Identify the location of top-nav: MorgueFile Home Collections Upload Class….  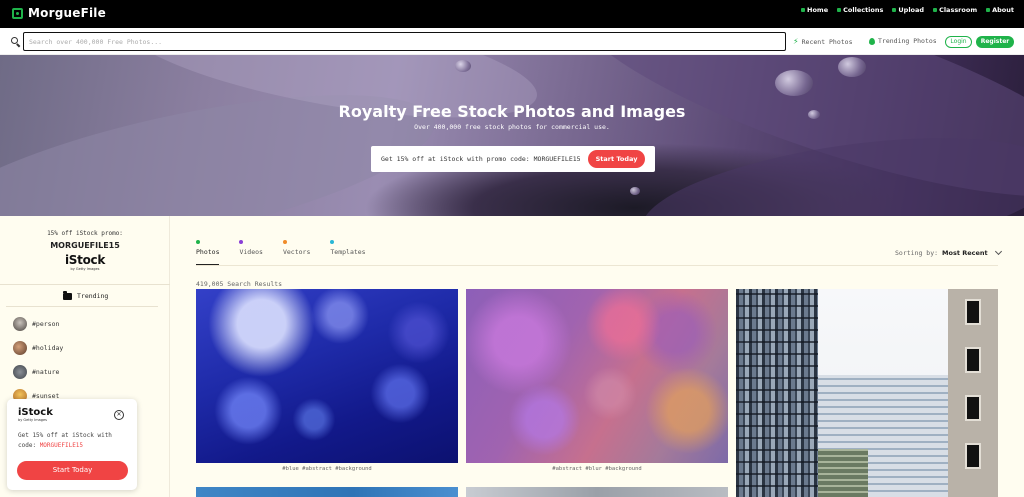
(512, 14).